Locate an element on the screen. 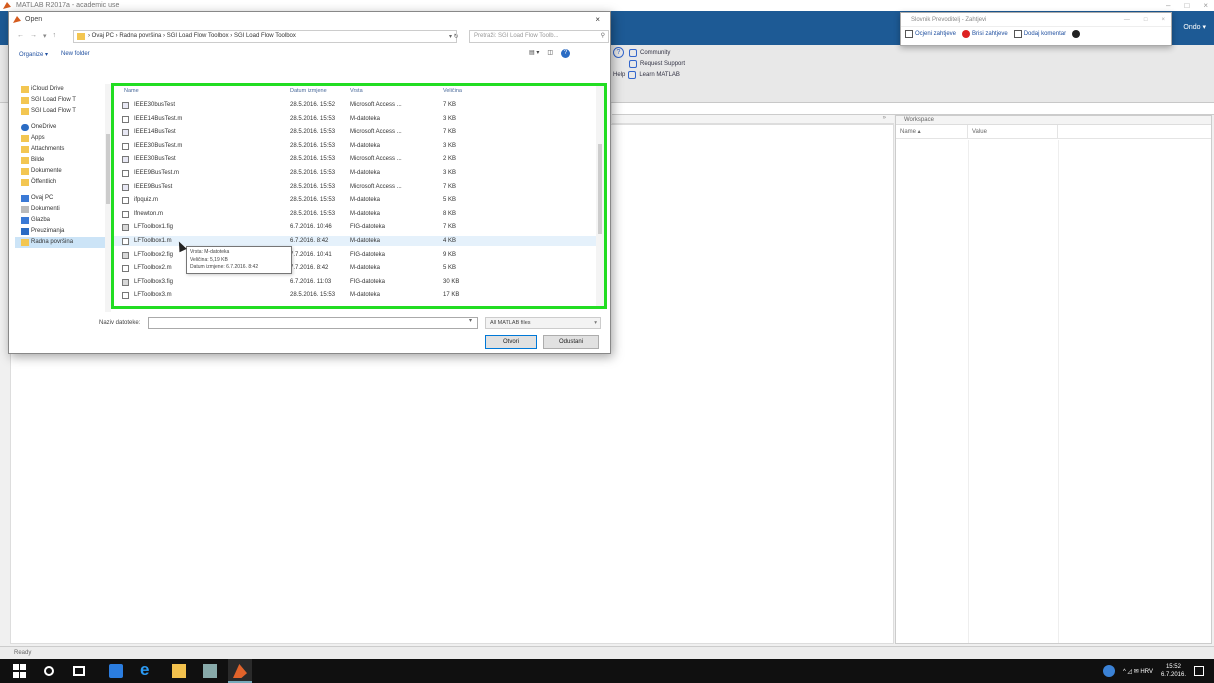 Image resolution: width=1214 pixels, height=683 pixels. help-icon is located at coordinates (1076, 34).